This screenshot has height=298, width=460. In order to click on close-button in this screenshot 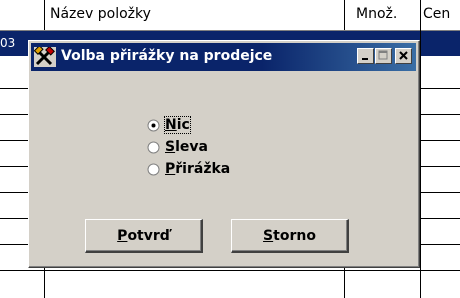, I will do `click(403, 56)`.